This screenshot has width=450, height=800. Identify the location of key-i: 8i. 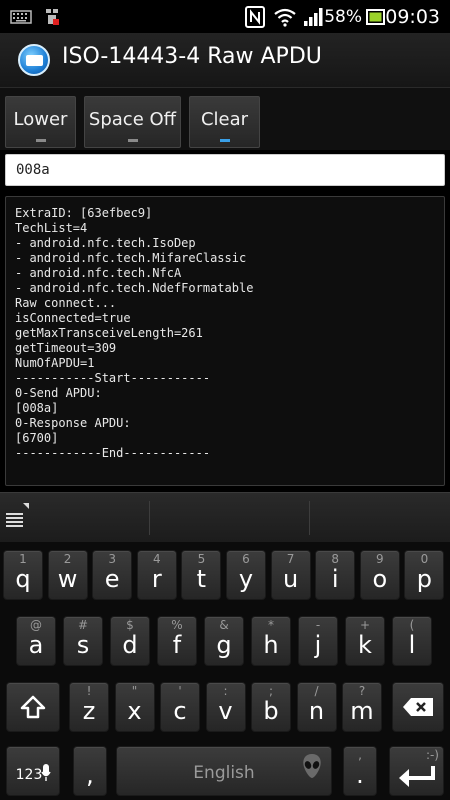
(335, 575).